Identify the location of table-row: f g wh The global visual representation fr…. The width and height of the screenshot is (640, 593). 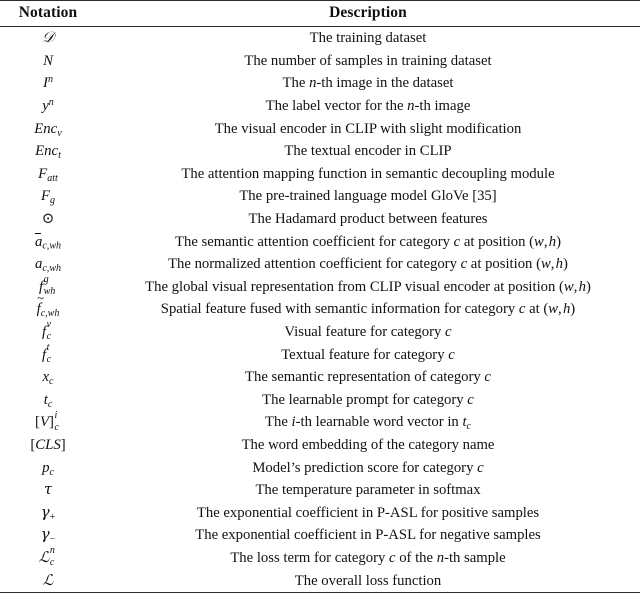
(320, 286).